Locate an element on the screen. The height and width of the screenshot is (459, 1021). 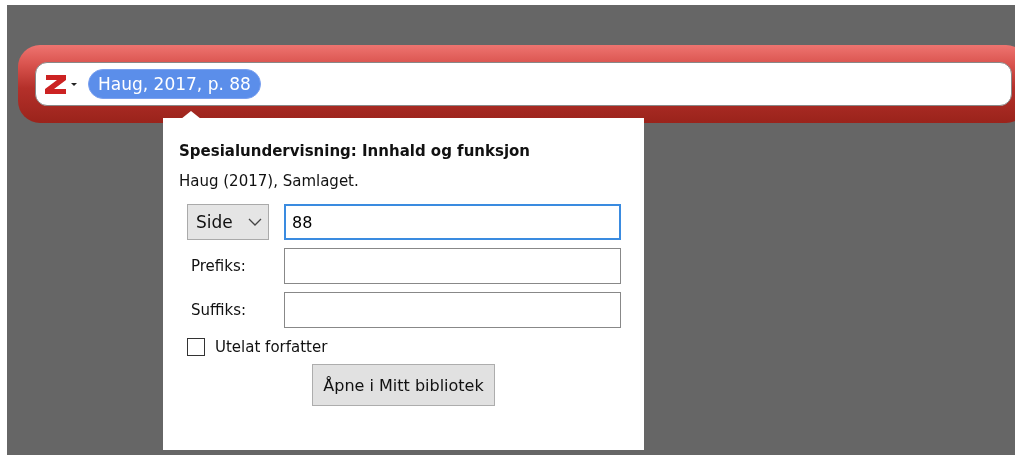
locator-input: 88 is located at coordinates (452, 222).